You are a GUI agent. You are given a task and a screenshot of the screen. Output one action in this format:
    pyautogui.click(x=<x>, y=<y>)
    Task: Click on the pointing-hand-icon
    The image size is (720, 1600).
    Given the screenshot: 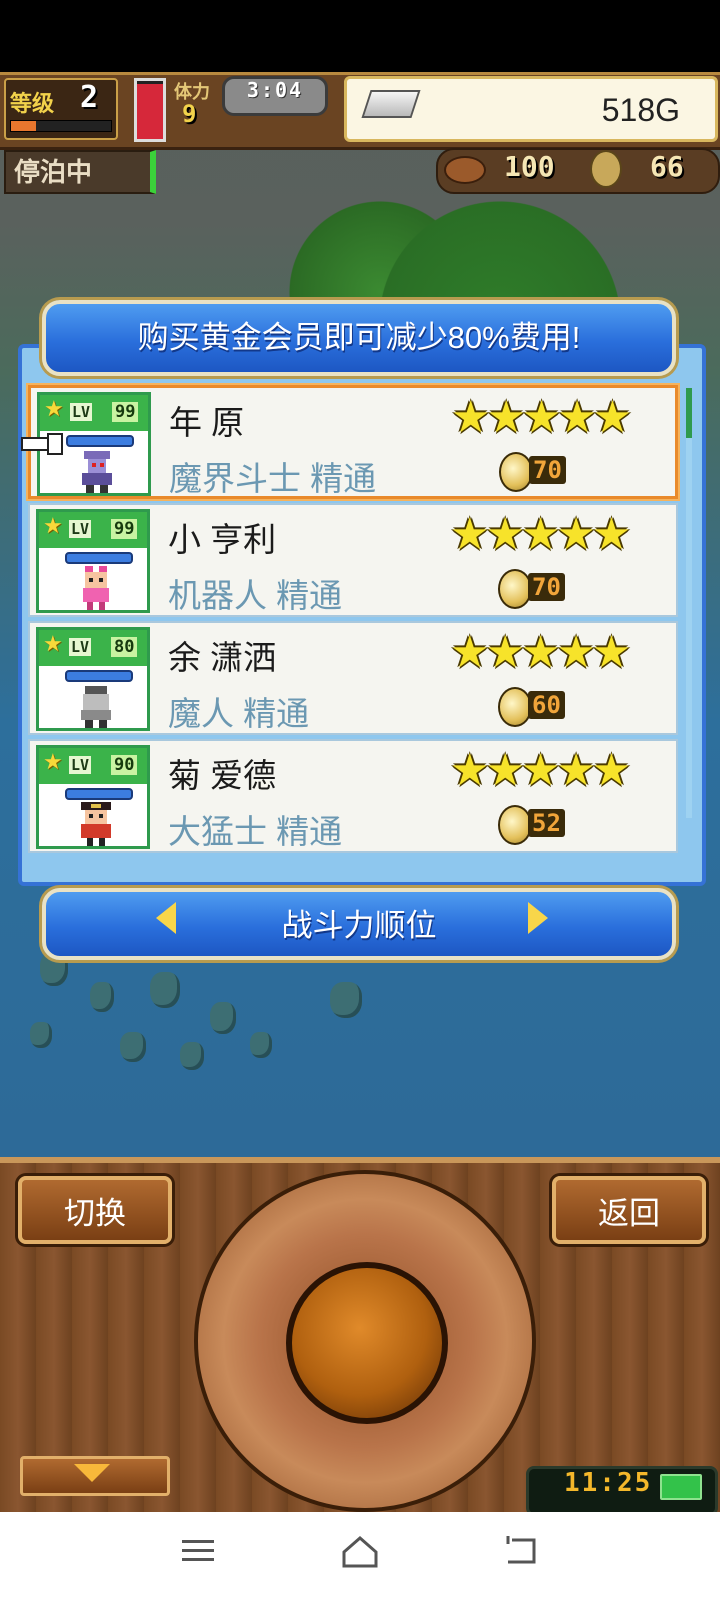 What is the action you would take?
    pyautogui.click(x=42, y=444)
    